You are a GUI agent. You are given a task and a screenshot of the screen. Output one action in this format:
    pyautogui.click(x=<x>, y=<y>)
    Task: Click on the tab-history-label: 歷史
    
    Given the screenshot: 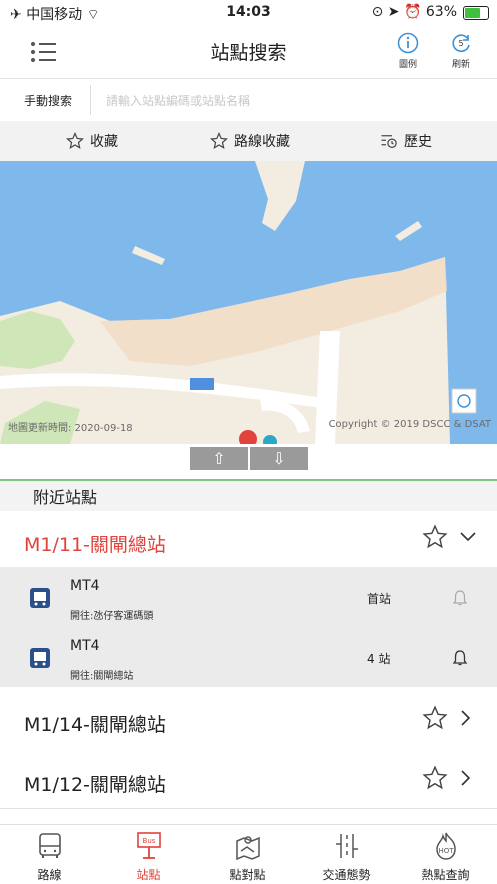 What is the action you would take?
    pyautogui.click(x=418, y=142)
    